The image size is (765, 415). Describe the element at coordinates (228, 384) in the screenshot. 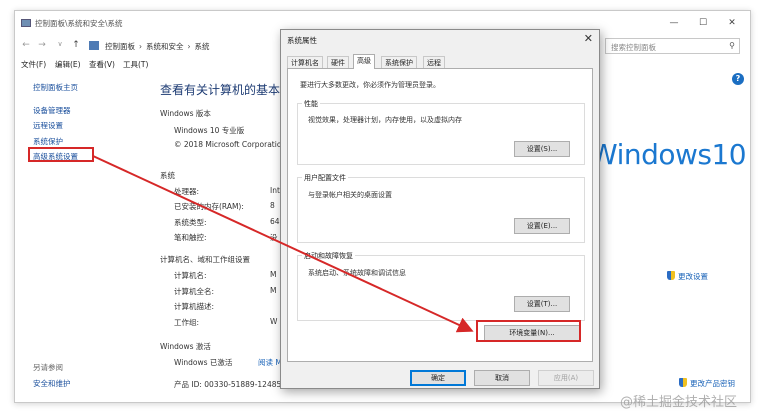

I see `product-id: 产品 ID: 00330-51889-12485` at that location.